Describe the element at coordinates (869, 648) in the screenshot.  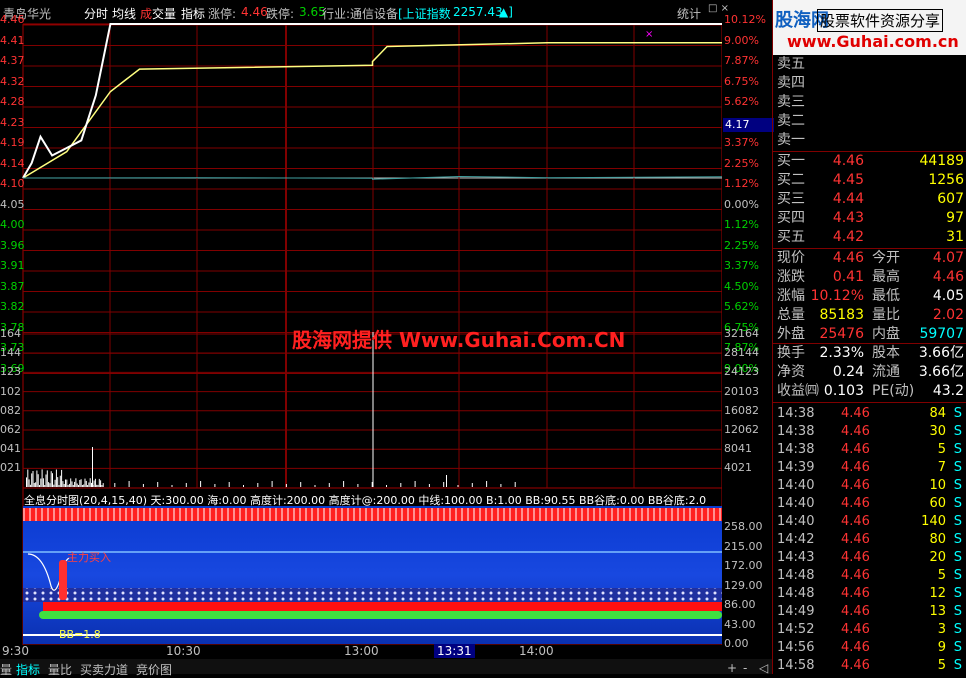
I see `tick-row: 14:56 4.46 9 S` at that location.